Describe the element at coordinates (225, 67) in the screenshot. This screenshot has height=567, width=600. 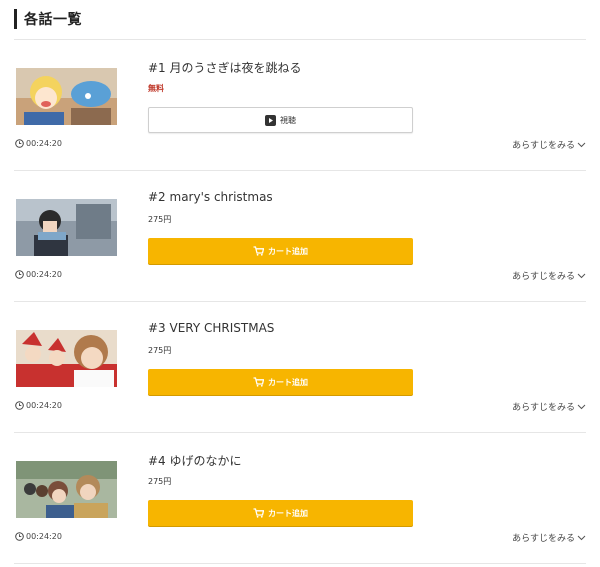
I see `episode-title: #1 月のうさぎは夜を跳ねる` at that location.